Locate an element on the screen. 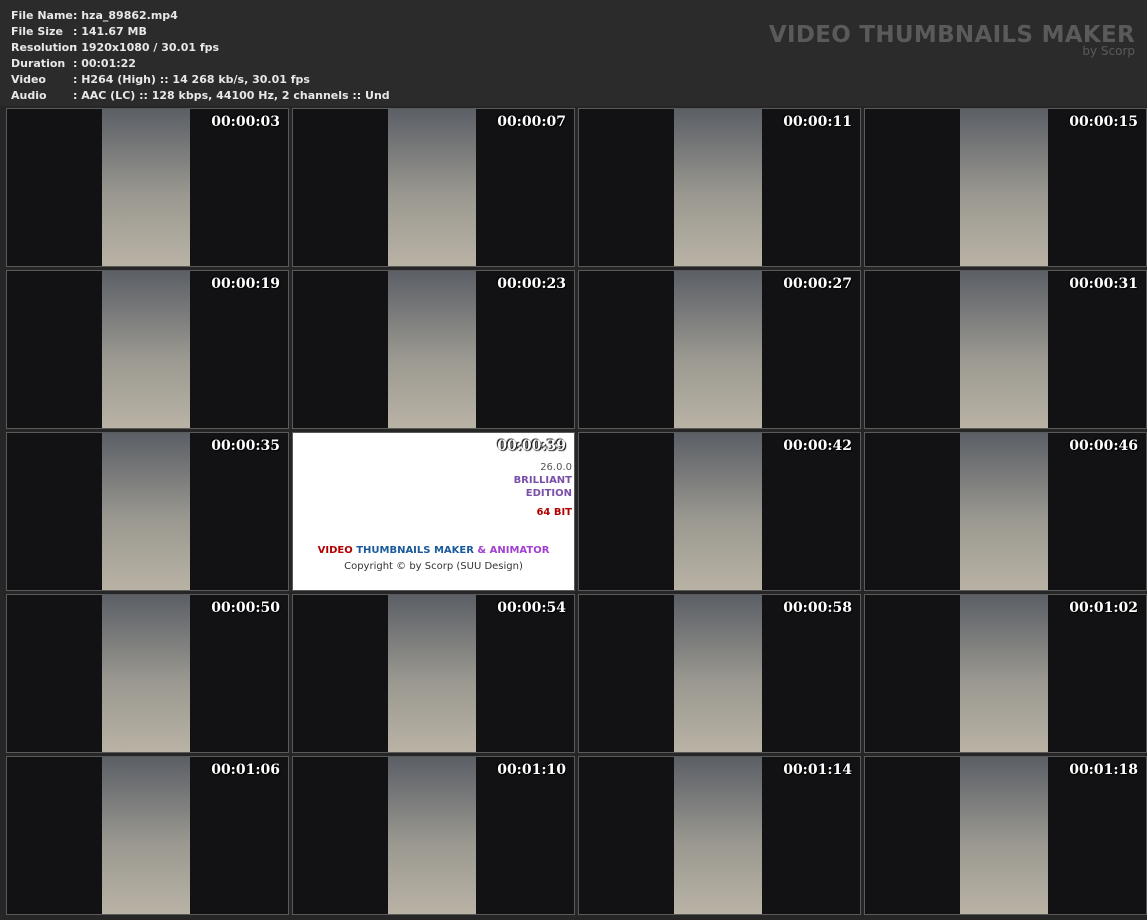 The image size is (1147, 920). thumbnail: 00:00:58 is located at coordinates (719, 673).